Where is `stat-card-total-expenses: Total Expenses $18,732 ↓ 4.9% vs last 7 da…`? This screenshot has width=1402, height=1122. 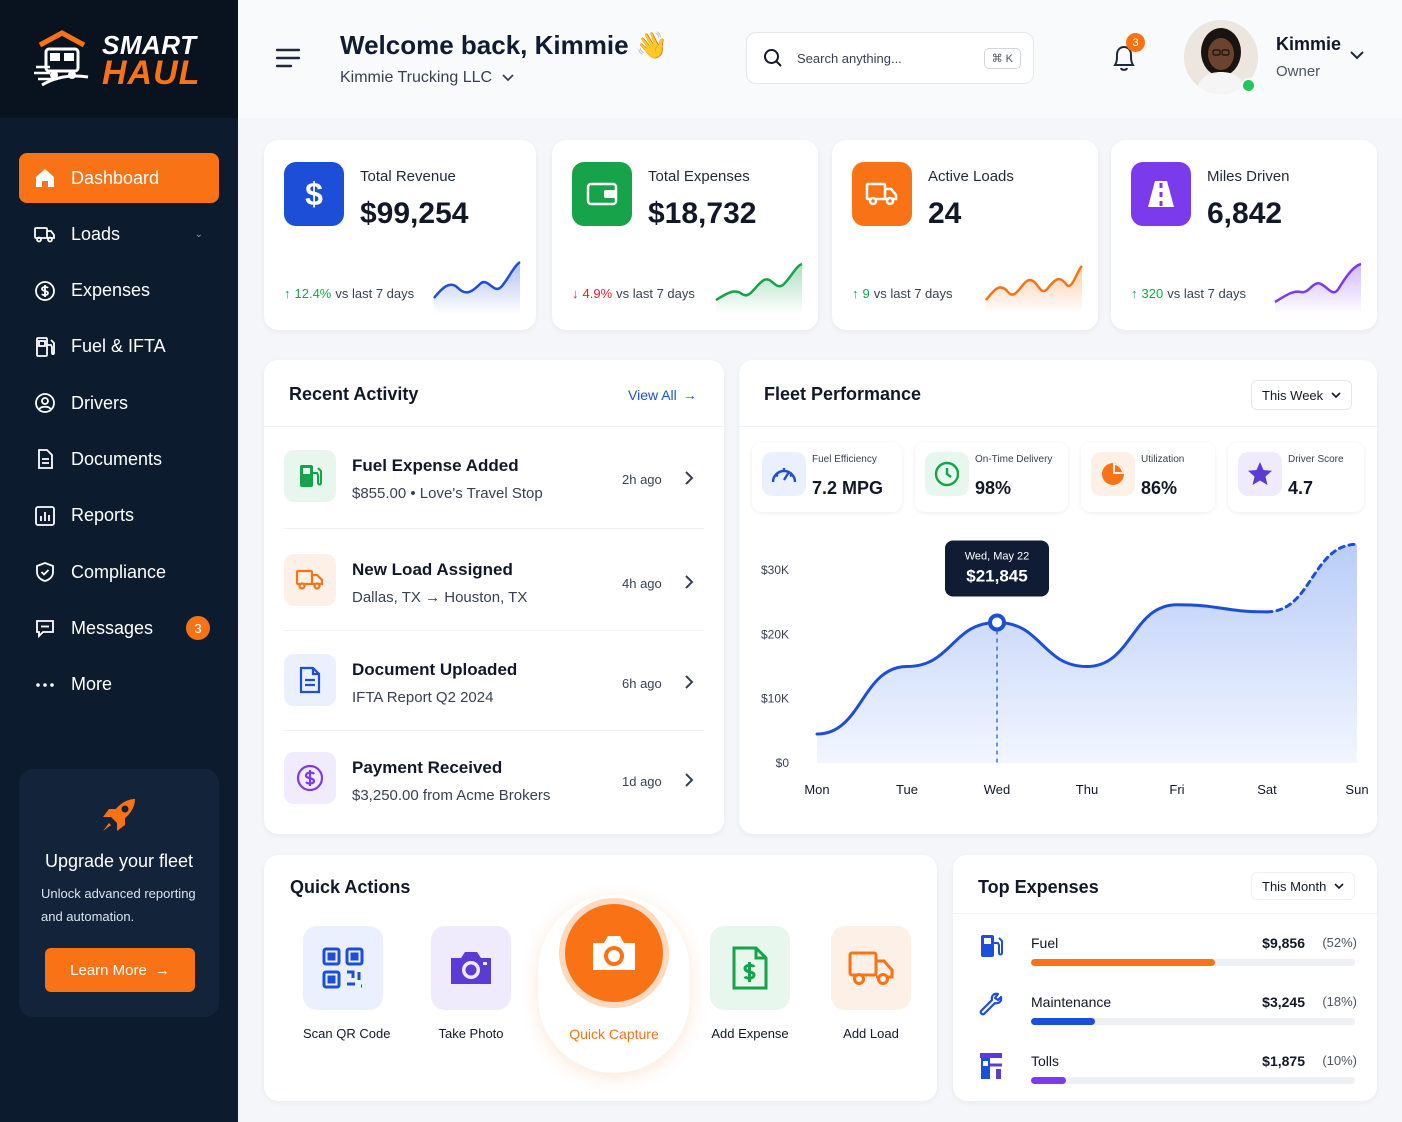
stat-card-total-expenses: Total Expenses $18,732 ↓ 4.9% vs last 7 da… is located at coordinates (685, 235).